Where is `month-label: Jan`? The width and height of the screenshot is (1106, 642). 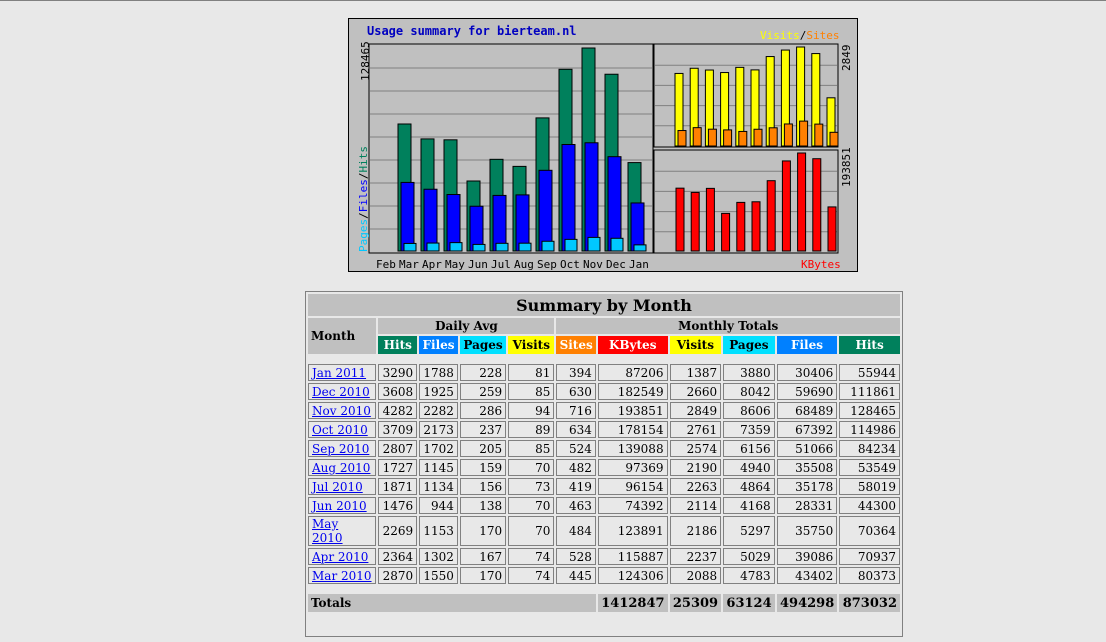
month-label: Jan is located at coordinates (639, 264).